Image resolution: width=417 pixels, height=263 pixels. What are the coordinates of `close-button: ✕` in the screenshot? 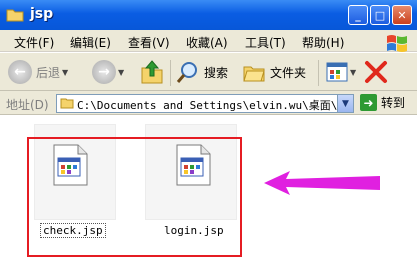 It's located at (402, 15).